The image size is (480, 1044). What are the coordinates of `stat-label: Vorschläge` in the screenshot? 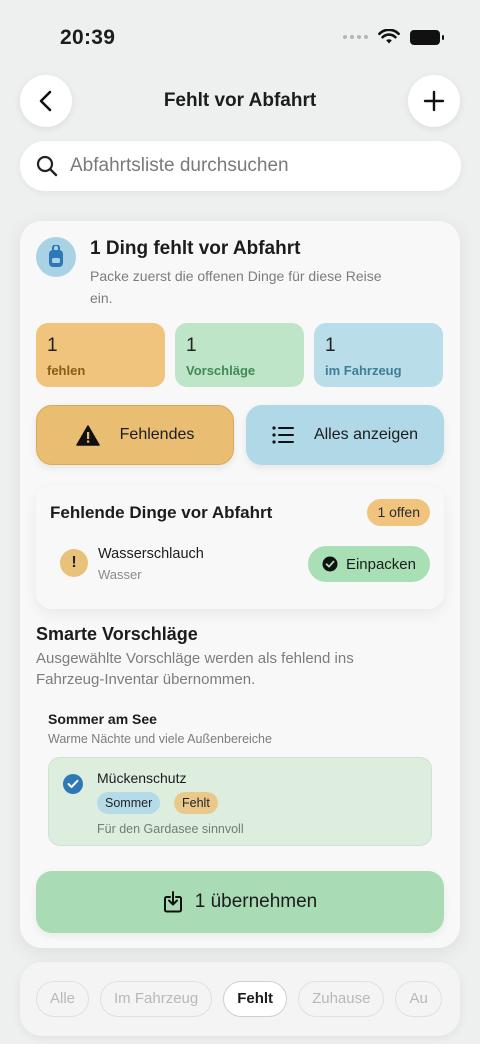 It's located at (221, 370).